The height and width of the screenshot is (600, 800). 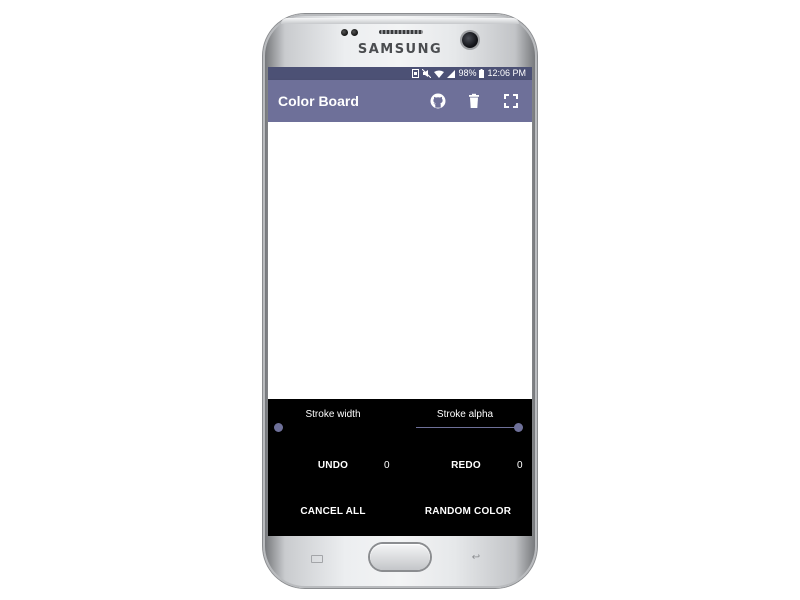 I want to click on device-brand: SAMSUNG, so click(x=400, y=49).